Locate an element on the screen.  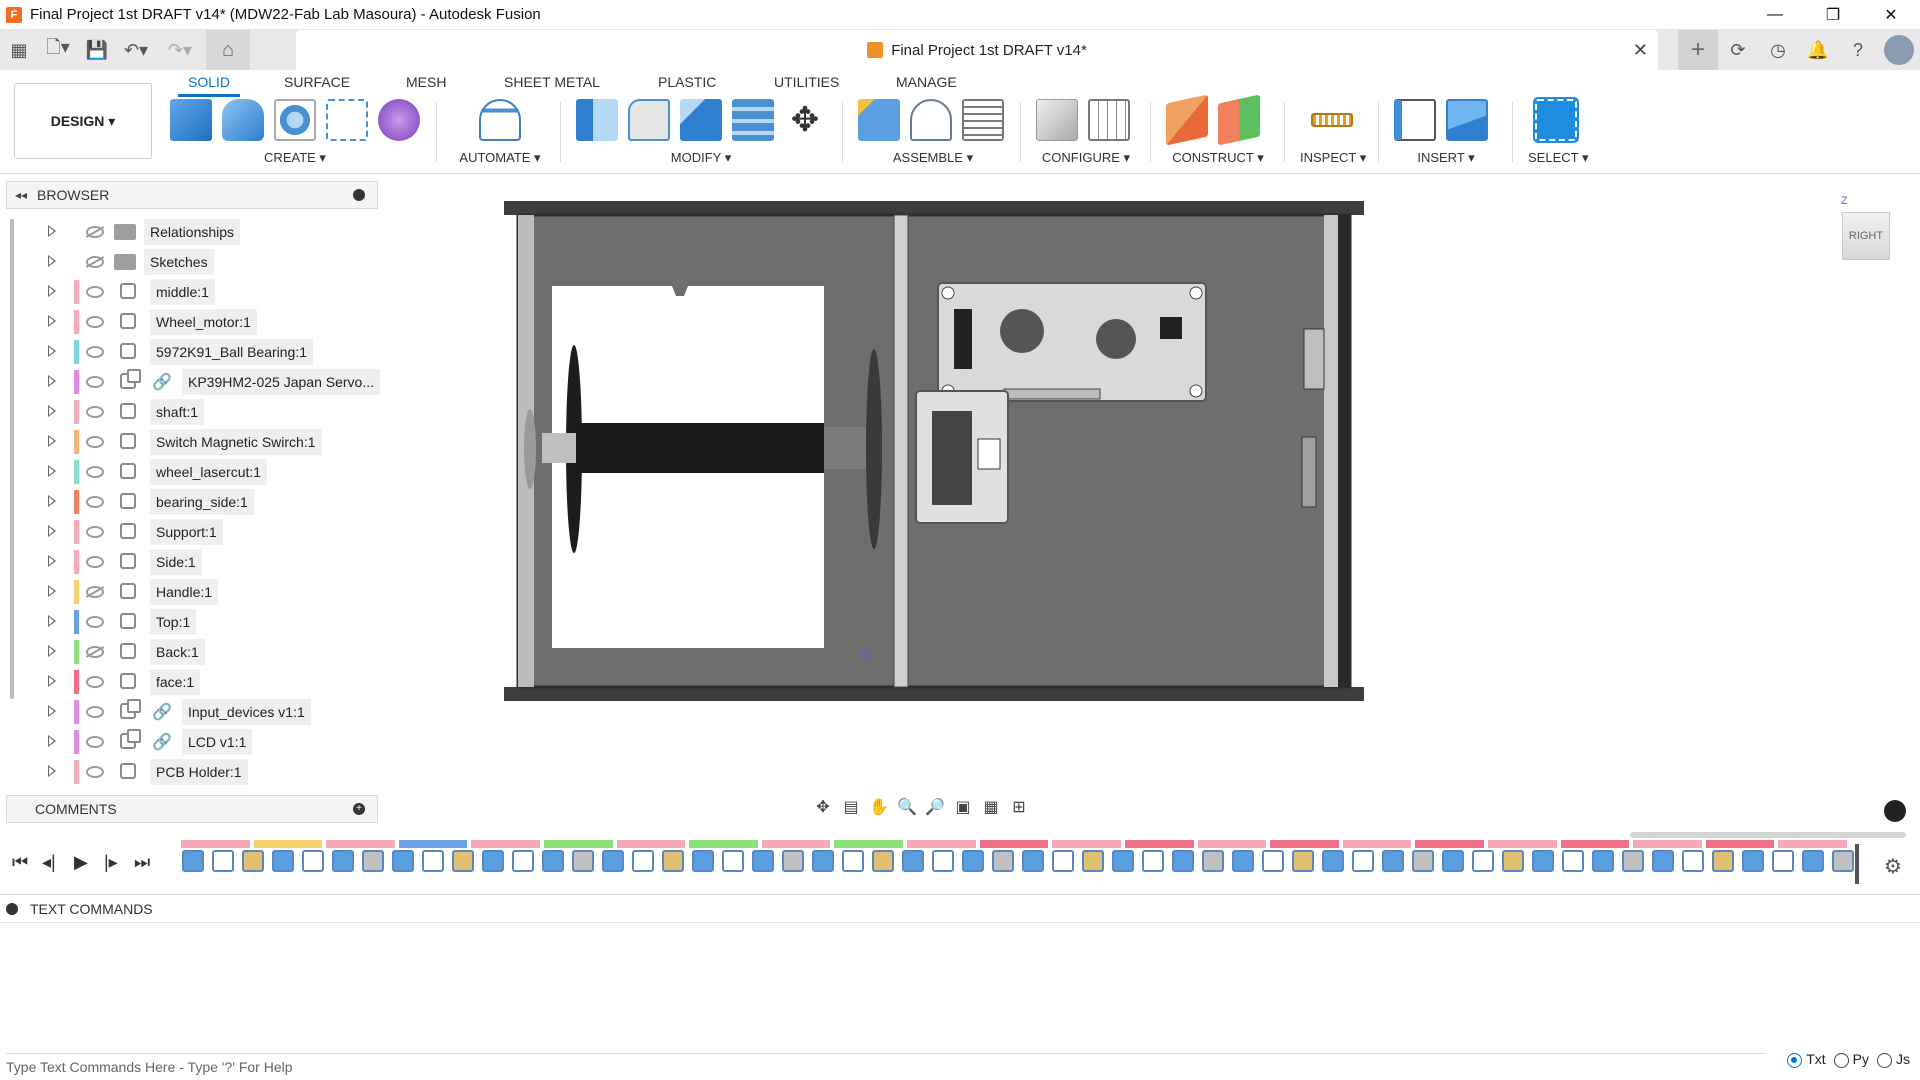
zoom-icon: 🔍 is located at coordinates (907, 807).